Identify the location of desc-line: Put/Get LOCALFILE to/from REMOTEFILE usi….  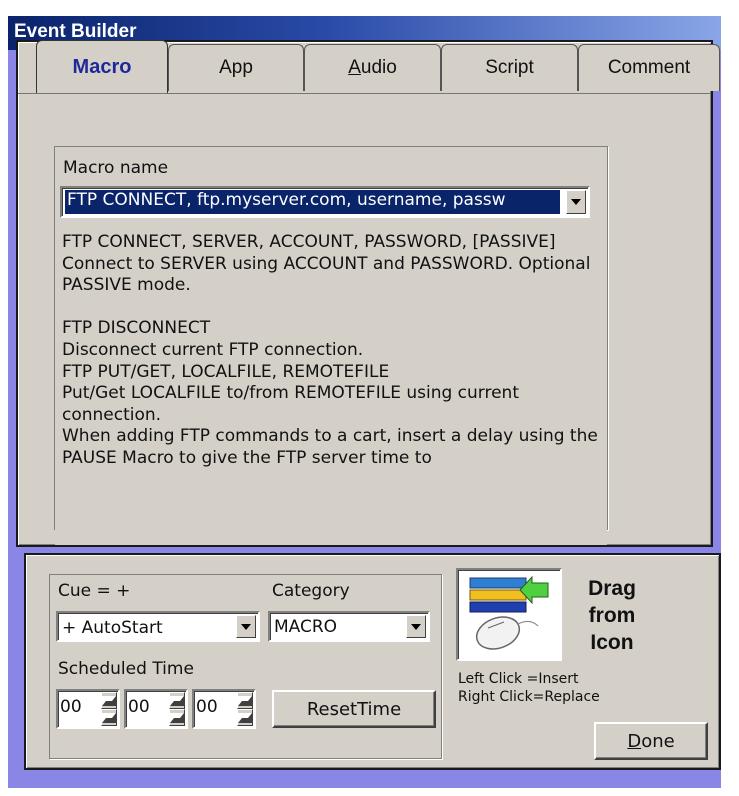
(290, 404).